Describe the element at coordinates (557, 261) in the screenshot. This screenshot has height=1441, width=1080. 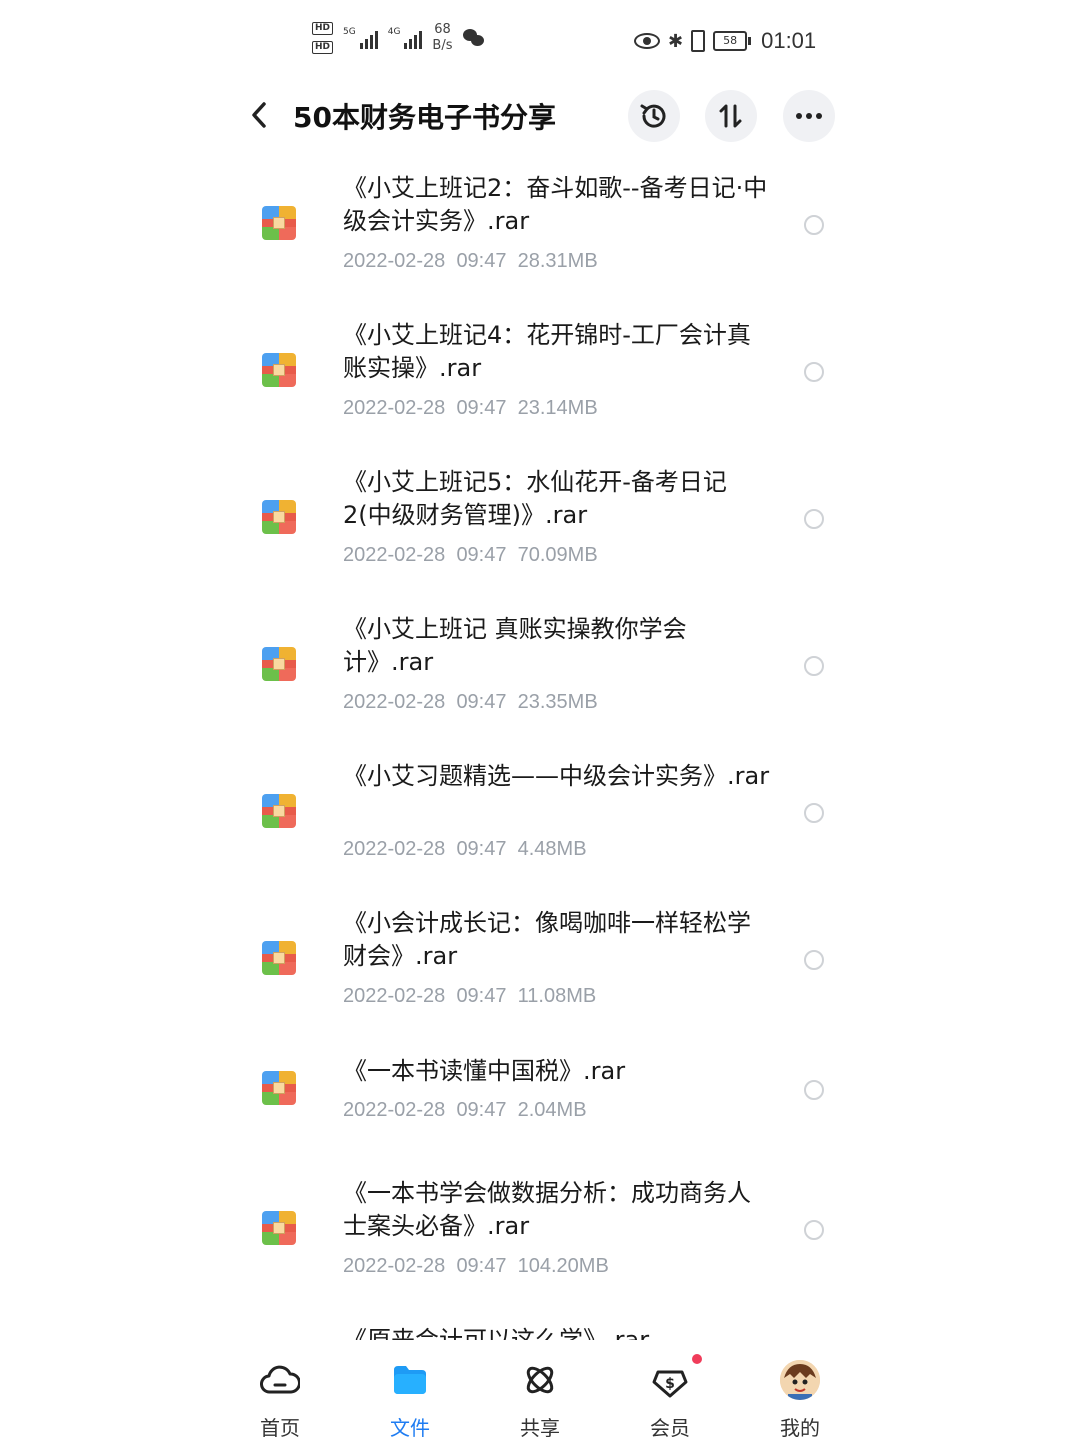
I see `file-size: 28.31MB` at that location.